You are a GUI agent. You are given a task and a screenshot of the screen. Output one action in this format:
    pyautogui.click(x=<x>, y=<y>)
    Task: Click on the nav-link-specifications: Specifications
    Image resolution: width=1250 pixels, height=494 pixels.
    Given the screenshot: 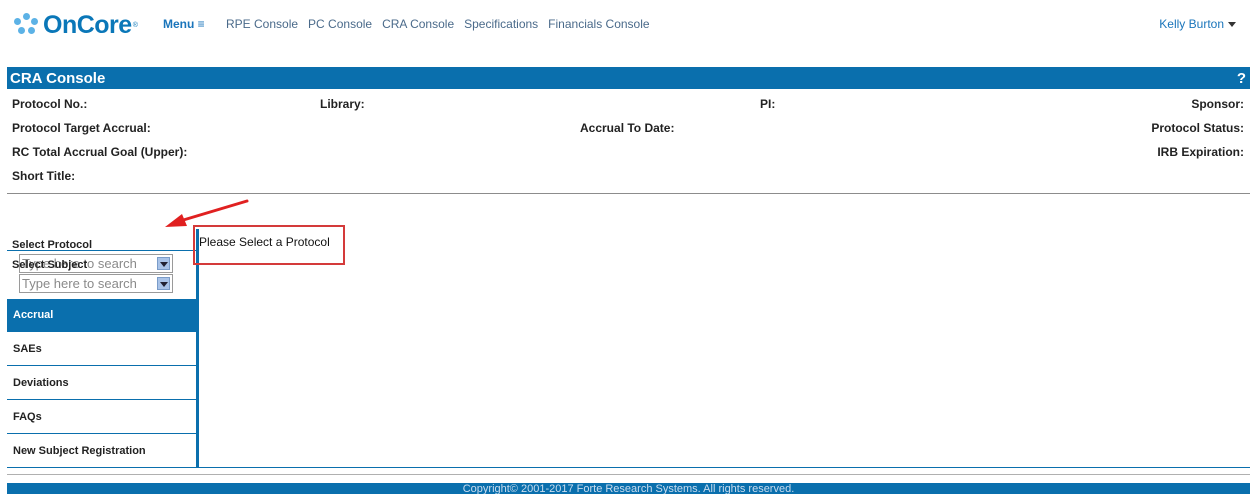 What is the action you would take?
    pyautogui.click(x=501, y=24)
    